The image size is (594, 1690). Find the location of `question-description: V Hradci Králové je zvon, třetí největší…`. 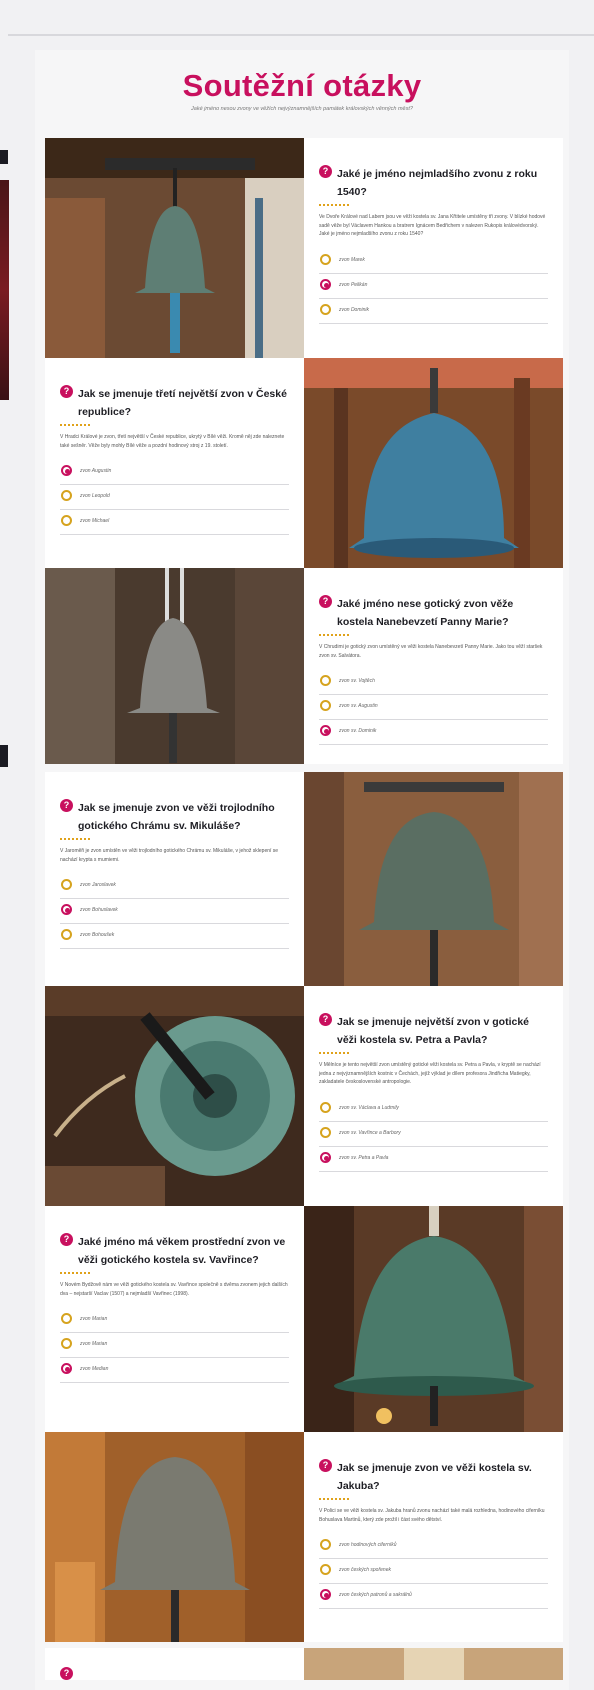

question-description: V Hradci Králové je zvon, třetí největší… is located at coordinates (172, 441).